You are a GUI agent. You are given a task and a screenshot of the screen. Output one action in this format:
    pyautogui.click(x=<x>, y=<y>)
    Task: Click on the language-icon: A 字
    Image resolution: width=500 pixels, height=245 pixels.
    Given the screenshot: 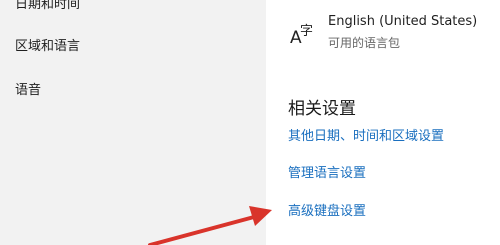 What is the action you would take?
    pyautogui.click(x=302, y=34)
    